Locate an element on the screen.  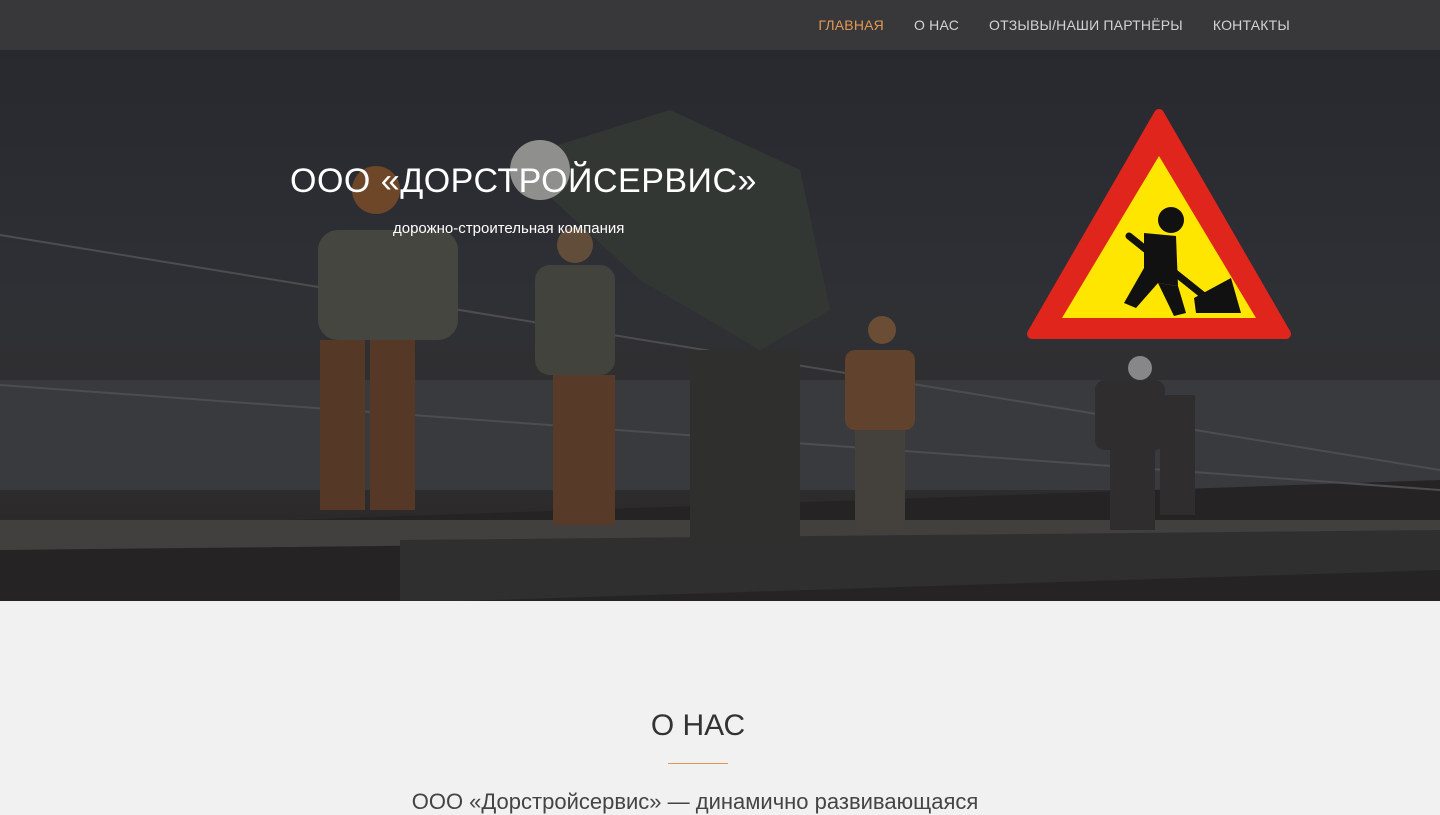
nav-item-about: О НАС is located at coordinates (936, 25).